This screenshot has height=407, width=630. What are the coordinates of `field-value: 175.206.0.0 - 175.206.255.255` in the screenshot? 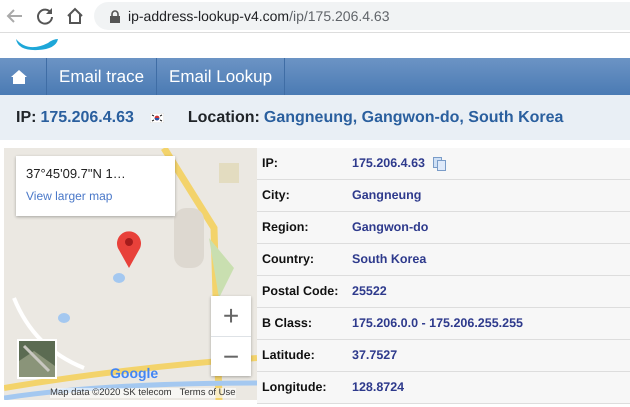 It's located at (437, 323).